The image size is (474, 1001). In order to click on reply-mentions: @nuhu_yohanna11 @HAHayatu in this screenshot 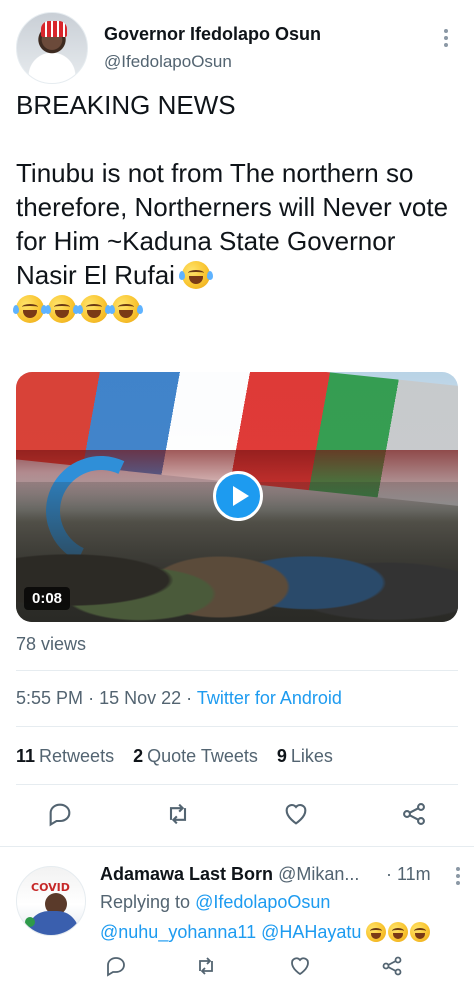, I will do `click(230, 932)`.